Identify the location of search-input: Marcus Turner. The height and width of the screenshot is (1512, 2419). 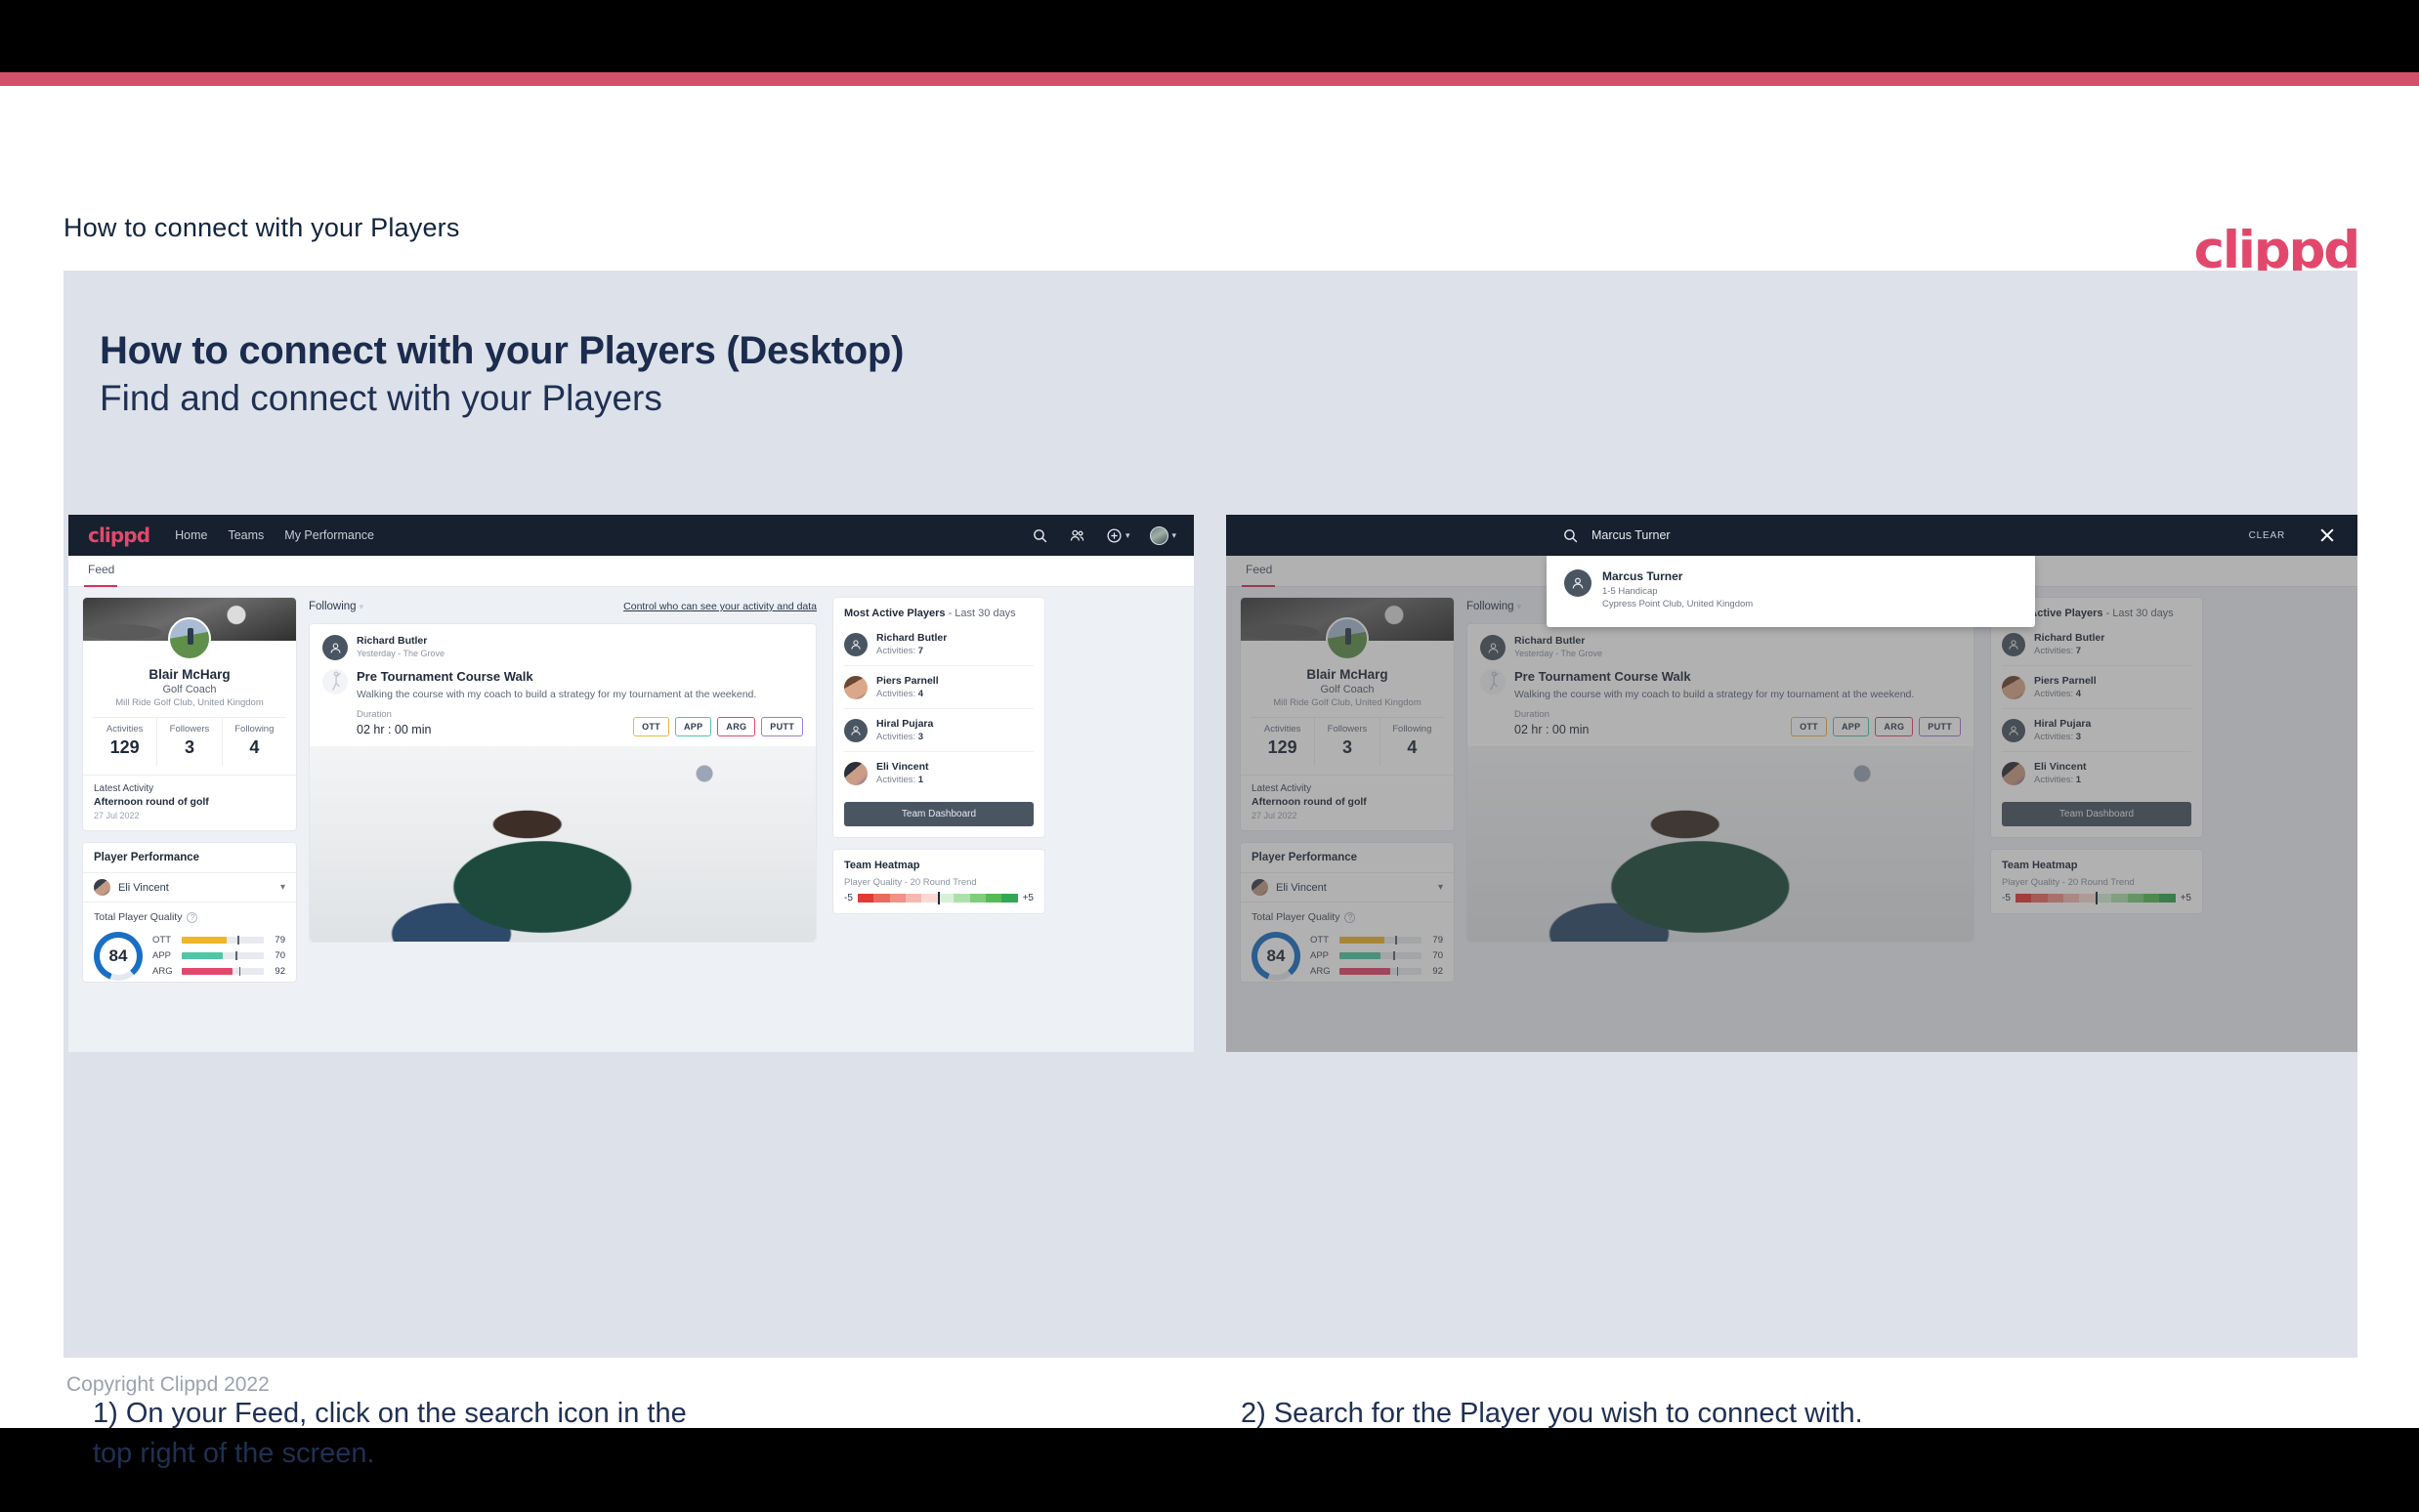
(1631, 535).